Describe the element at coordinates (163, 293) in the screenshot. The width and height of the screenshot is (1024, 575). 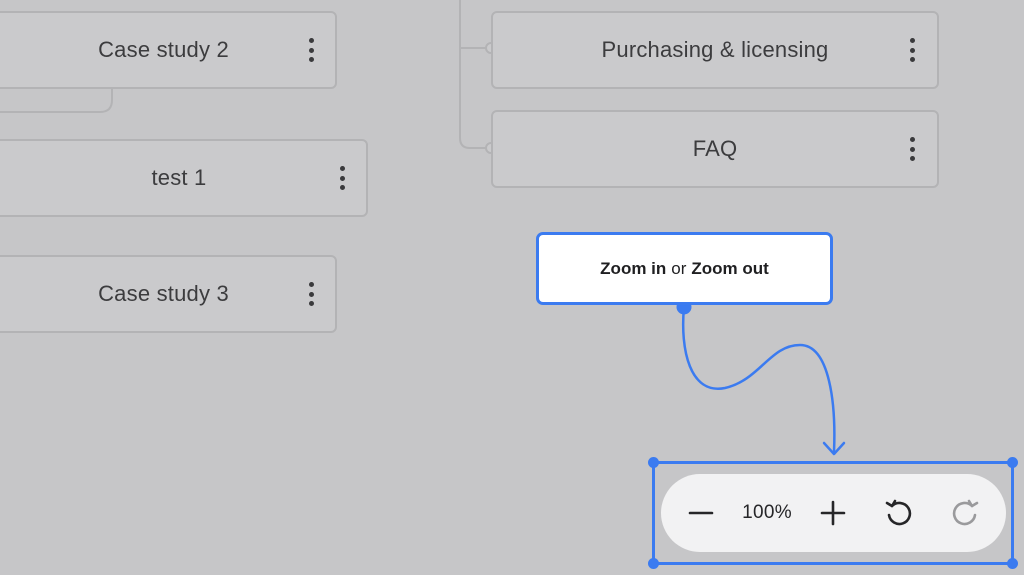
I see `node-label: Case study 3` at that location.